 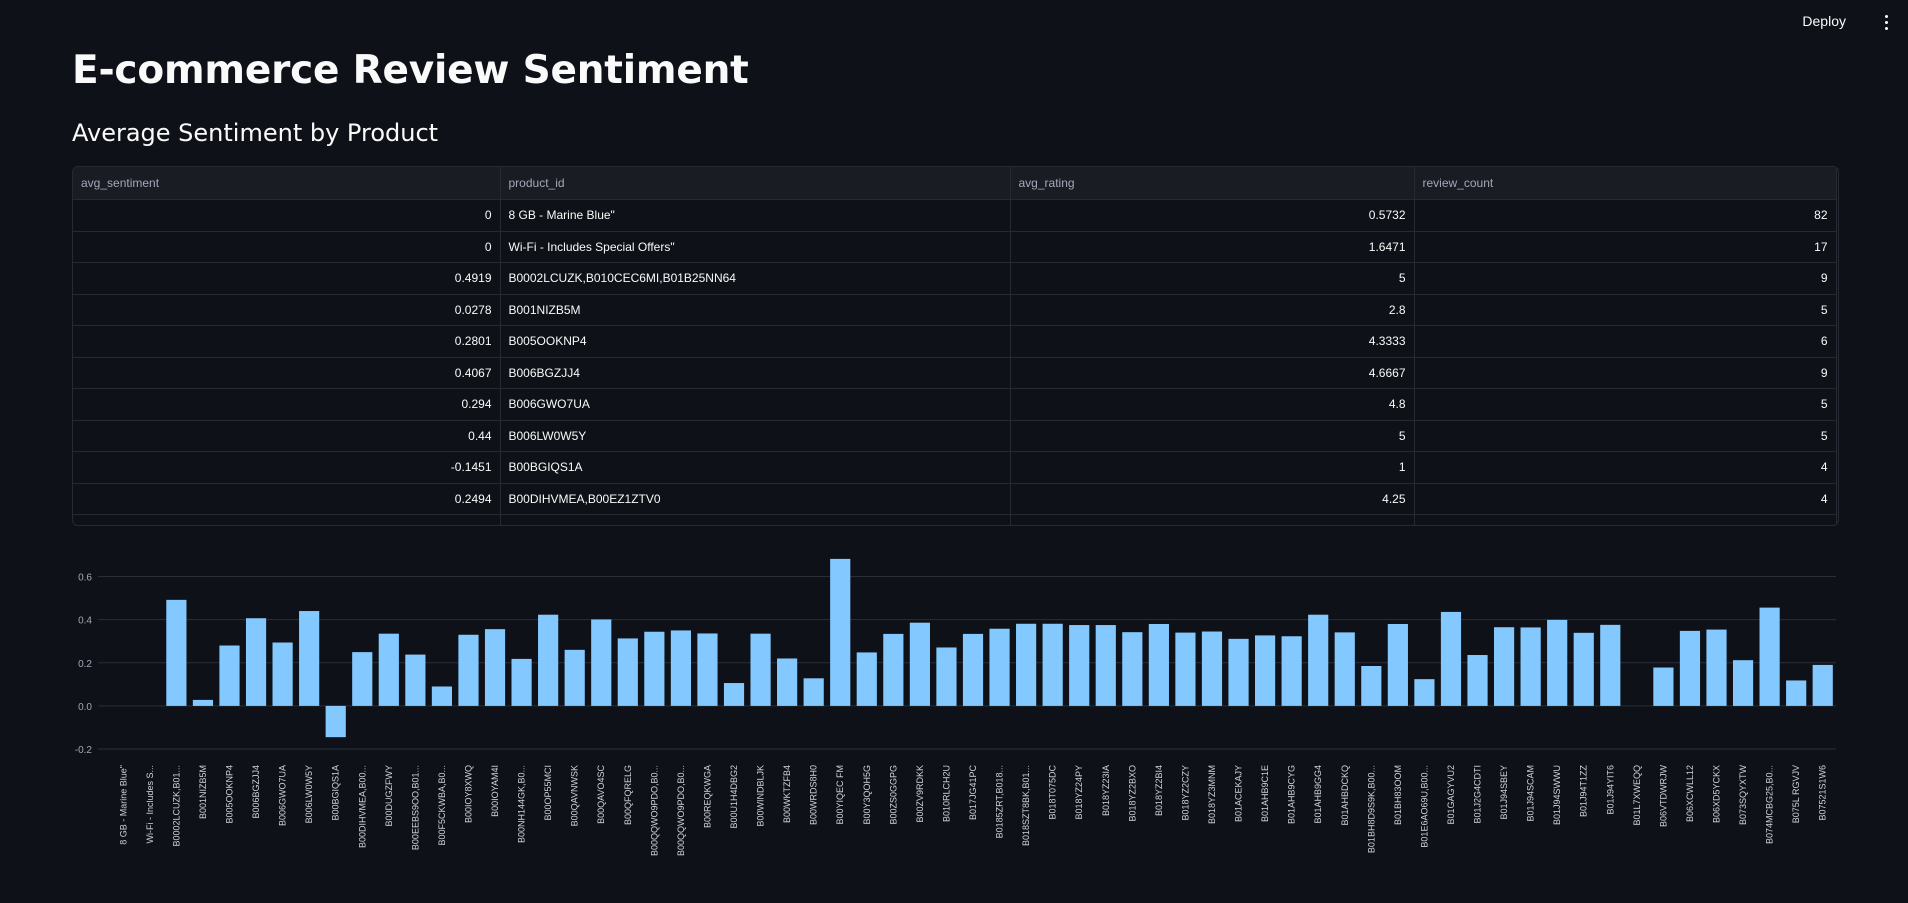 What do you see at coordinates (287, 373) in the screenshot?
I see `table-cell-avg-sentiment: 0.4067` at bounding box center [287, 373].